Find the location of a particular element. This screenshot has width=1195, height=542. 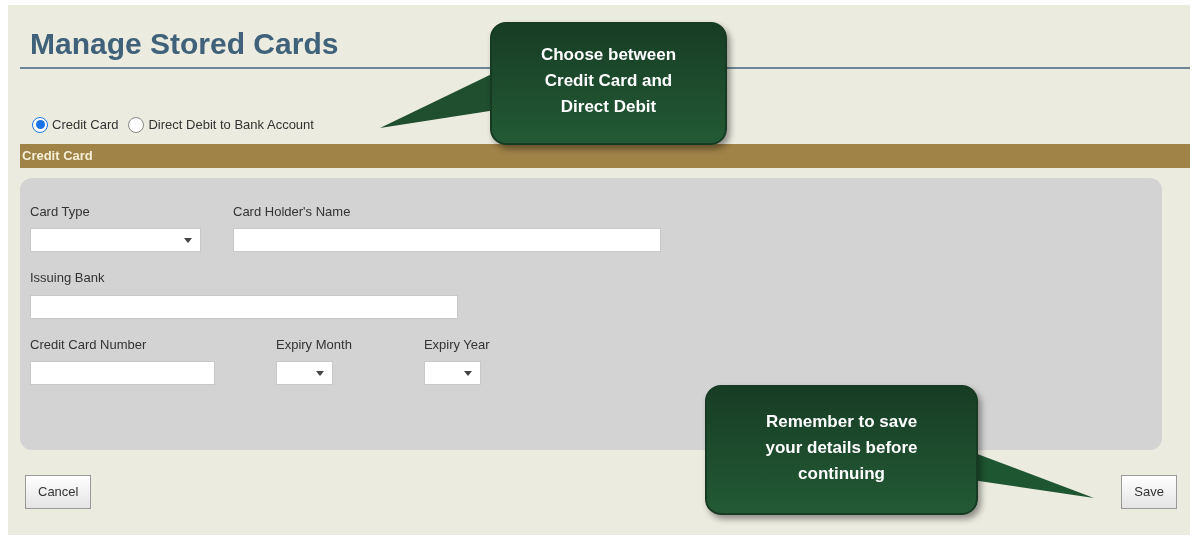

cancel-button: Cancel is located at coordinates (58, 491).